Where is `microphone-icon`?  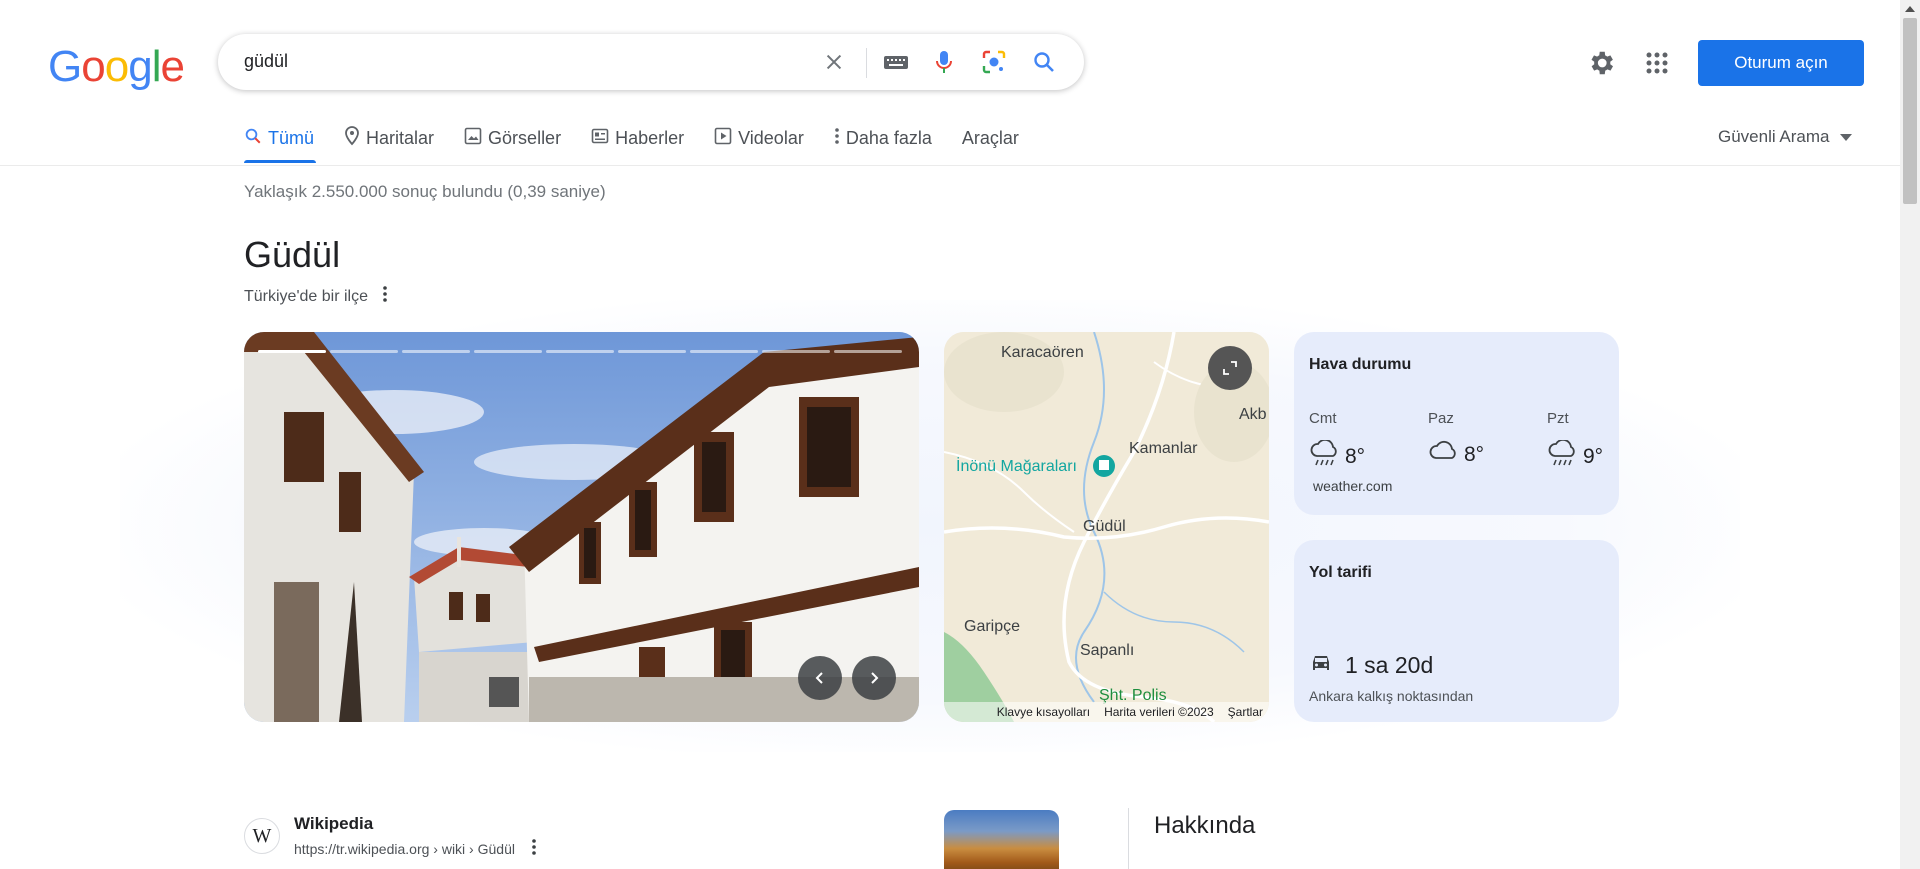 microphone-icon is located at coordinates (944, 62).